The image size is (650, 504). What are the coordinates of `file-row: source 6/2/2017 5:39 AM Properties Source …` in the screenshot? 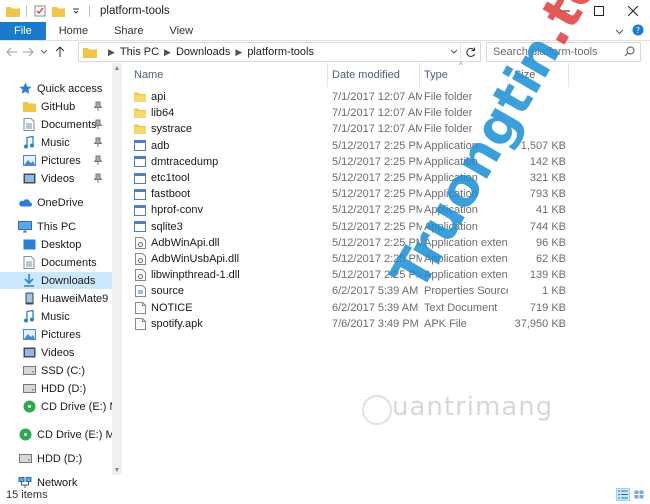 It's located at (348, 291).